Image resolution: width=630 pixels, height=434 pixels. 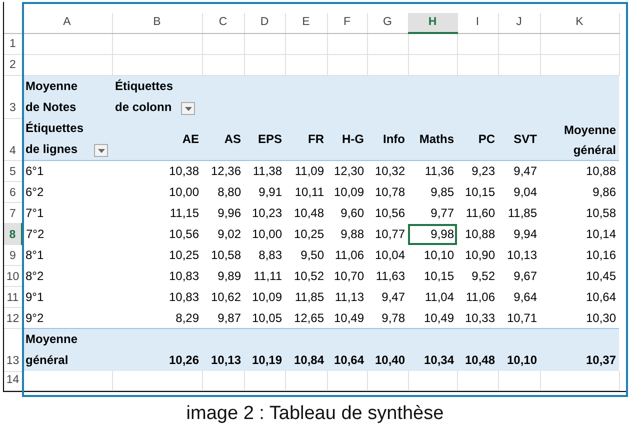 I want to click on table-cell-text: 9,02, so click(x=229, y=234).